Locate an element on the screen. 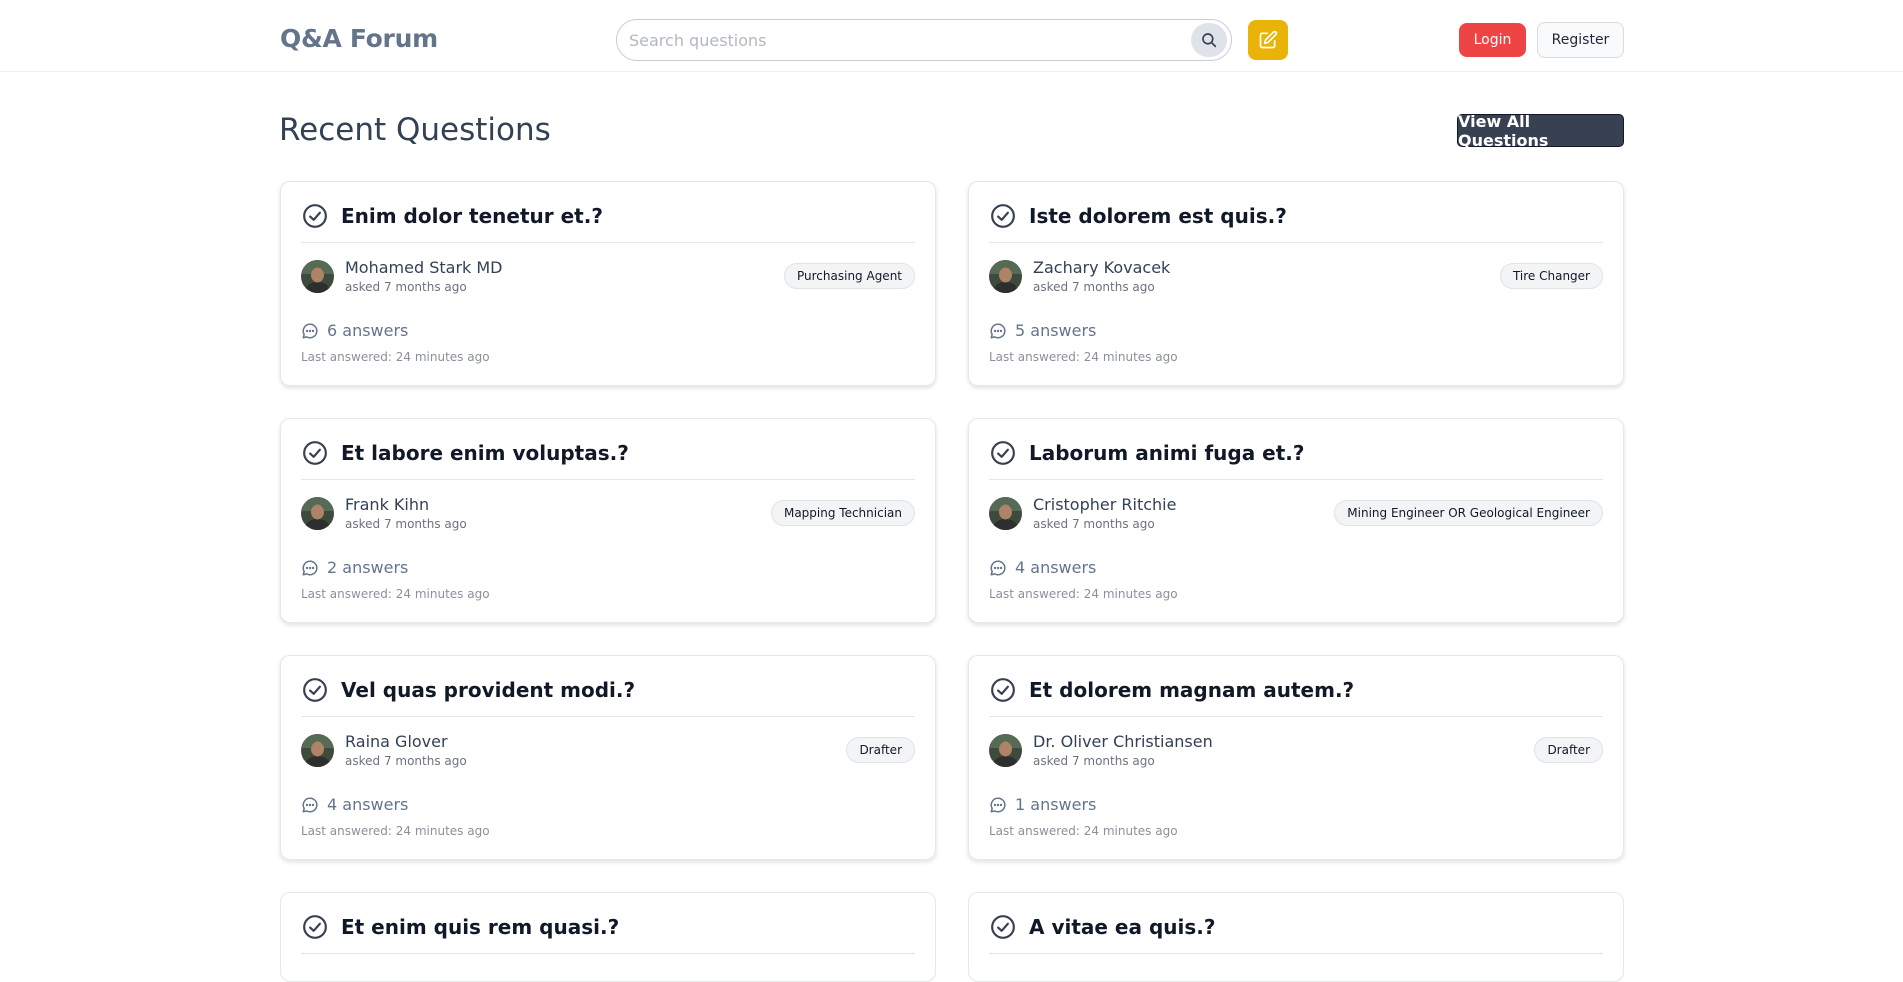  question-title: Et dolorem magnam autem.? is located at coordinates (1191, 690).